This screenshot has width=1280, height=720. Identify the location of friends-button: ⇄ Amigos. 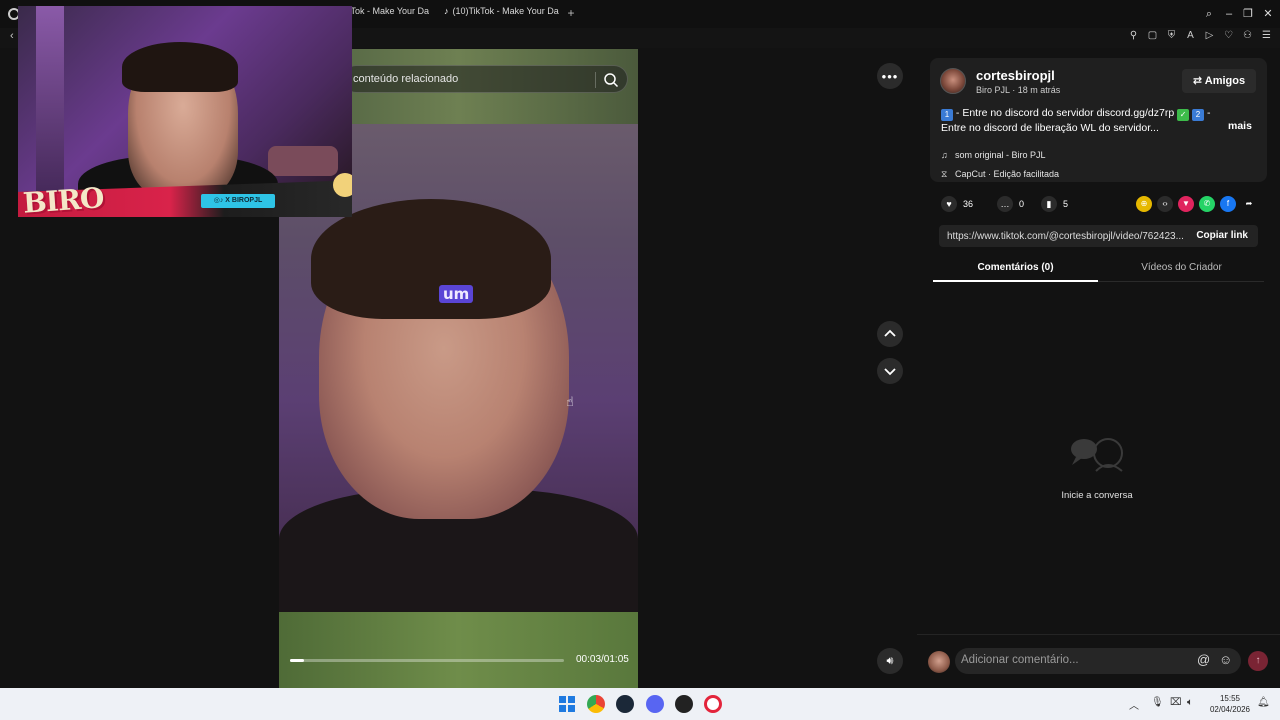
(1219, 81).